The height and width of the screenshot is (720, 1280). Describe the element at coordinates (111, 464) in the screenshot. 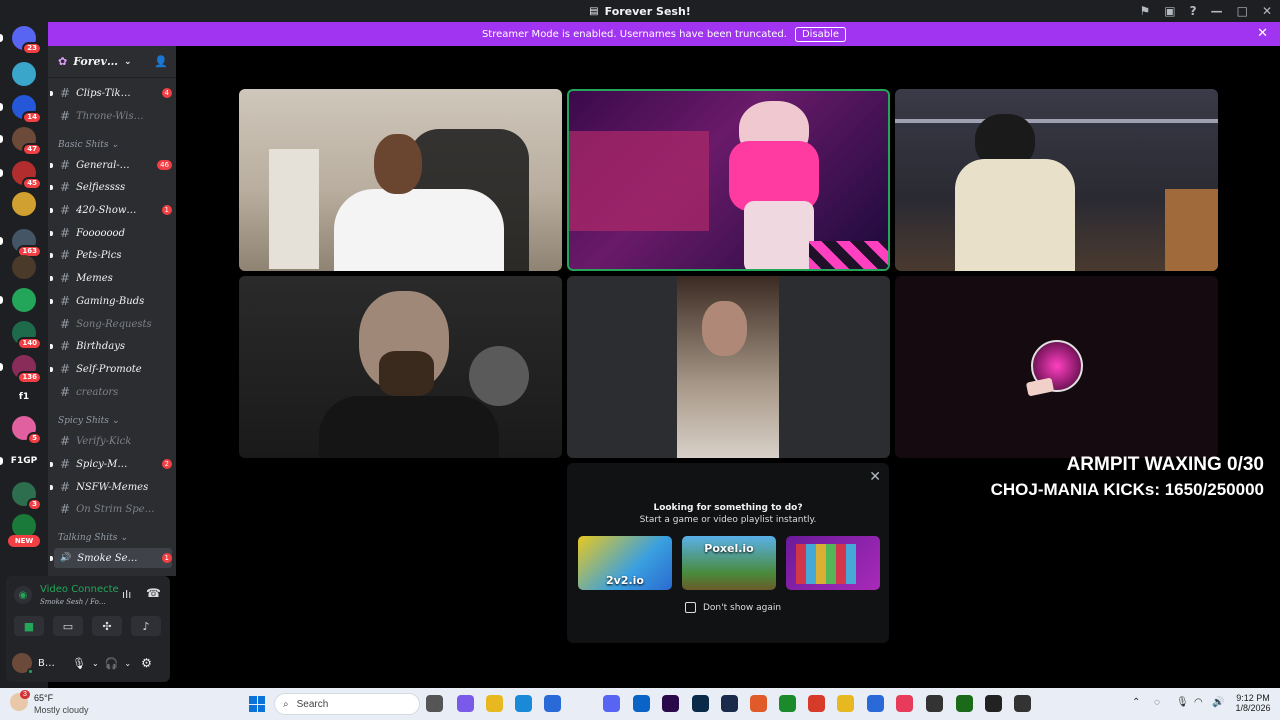

I see `channel-item: # Spicy-M… 2` at that location.